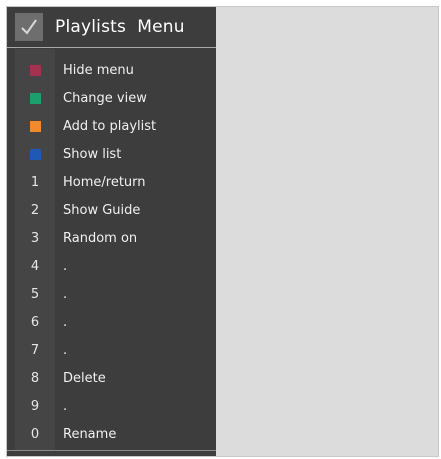  I want to click on number-key: 1, so click(35, 182).